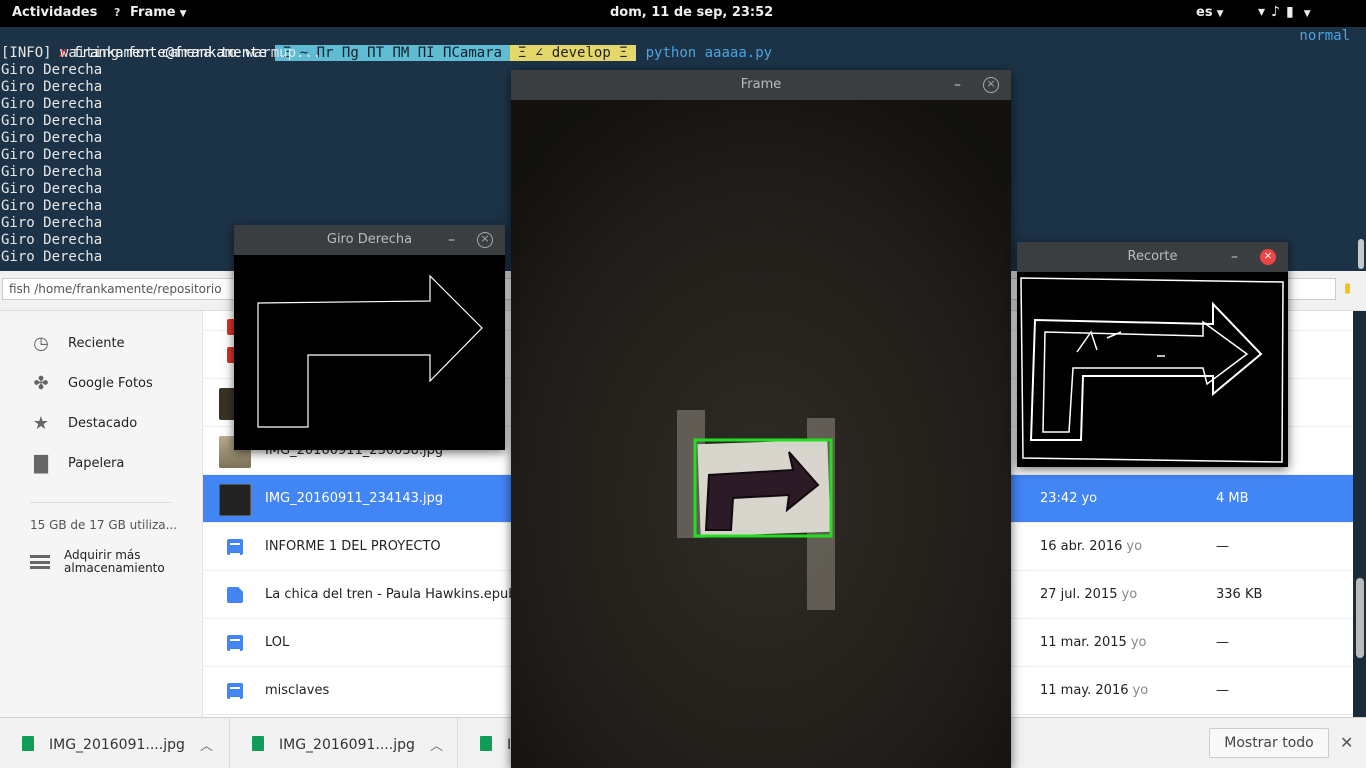  What do you see at coordinates (1360, 618) in the screenshot?
I see `page-scrollbar` at bounding box center [1360, 618].